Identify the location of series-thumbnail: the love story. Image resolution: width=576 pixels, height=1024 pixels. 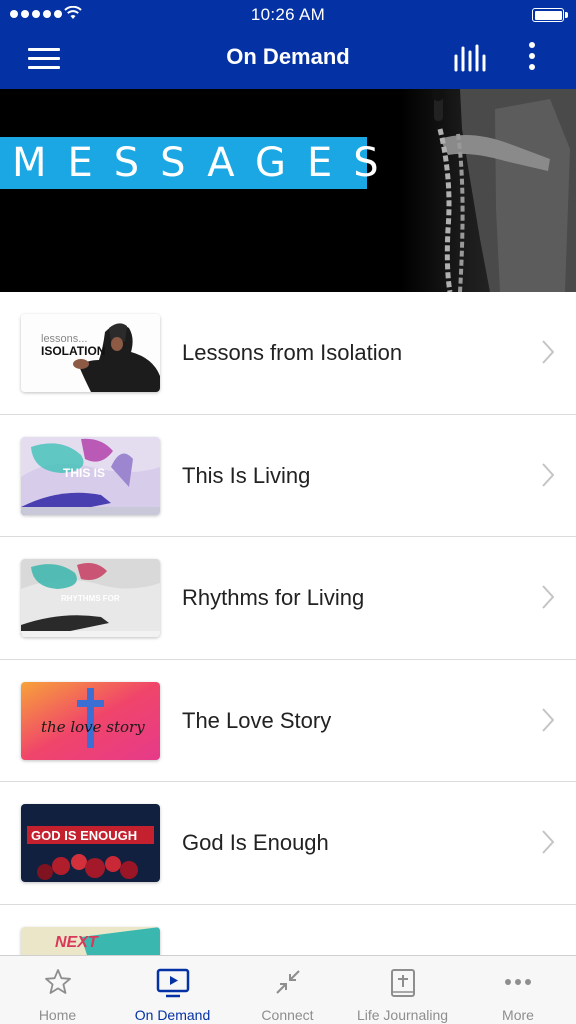
(90, 720).